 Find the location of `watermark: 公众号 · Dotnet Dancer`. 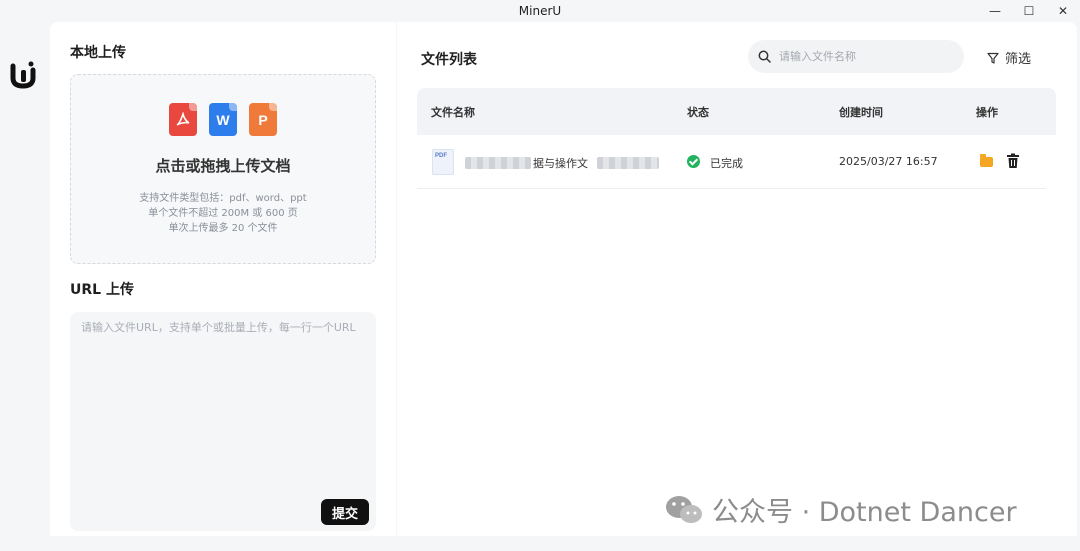

watermark: 公众号 · Dotnet Dancer is located at coordinates (840, 509).